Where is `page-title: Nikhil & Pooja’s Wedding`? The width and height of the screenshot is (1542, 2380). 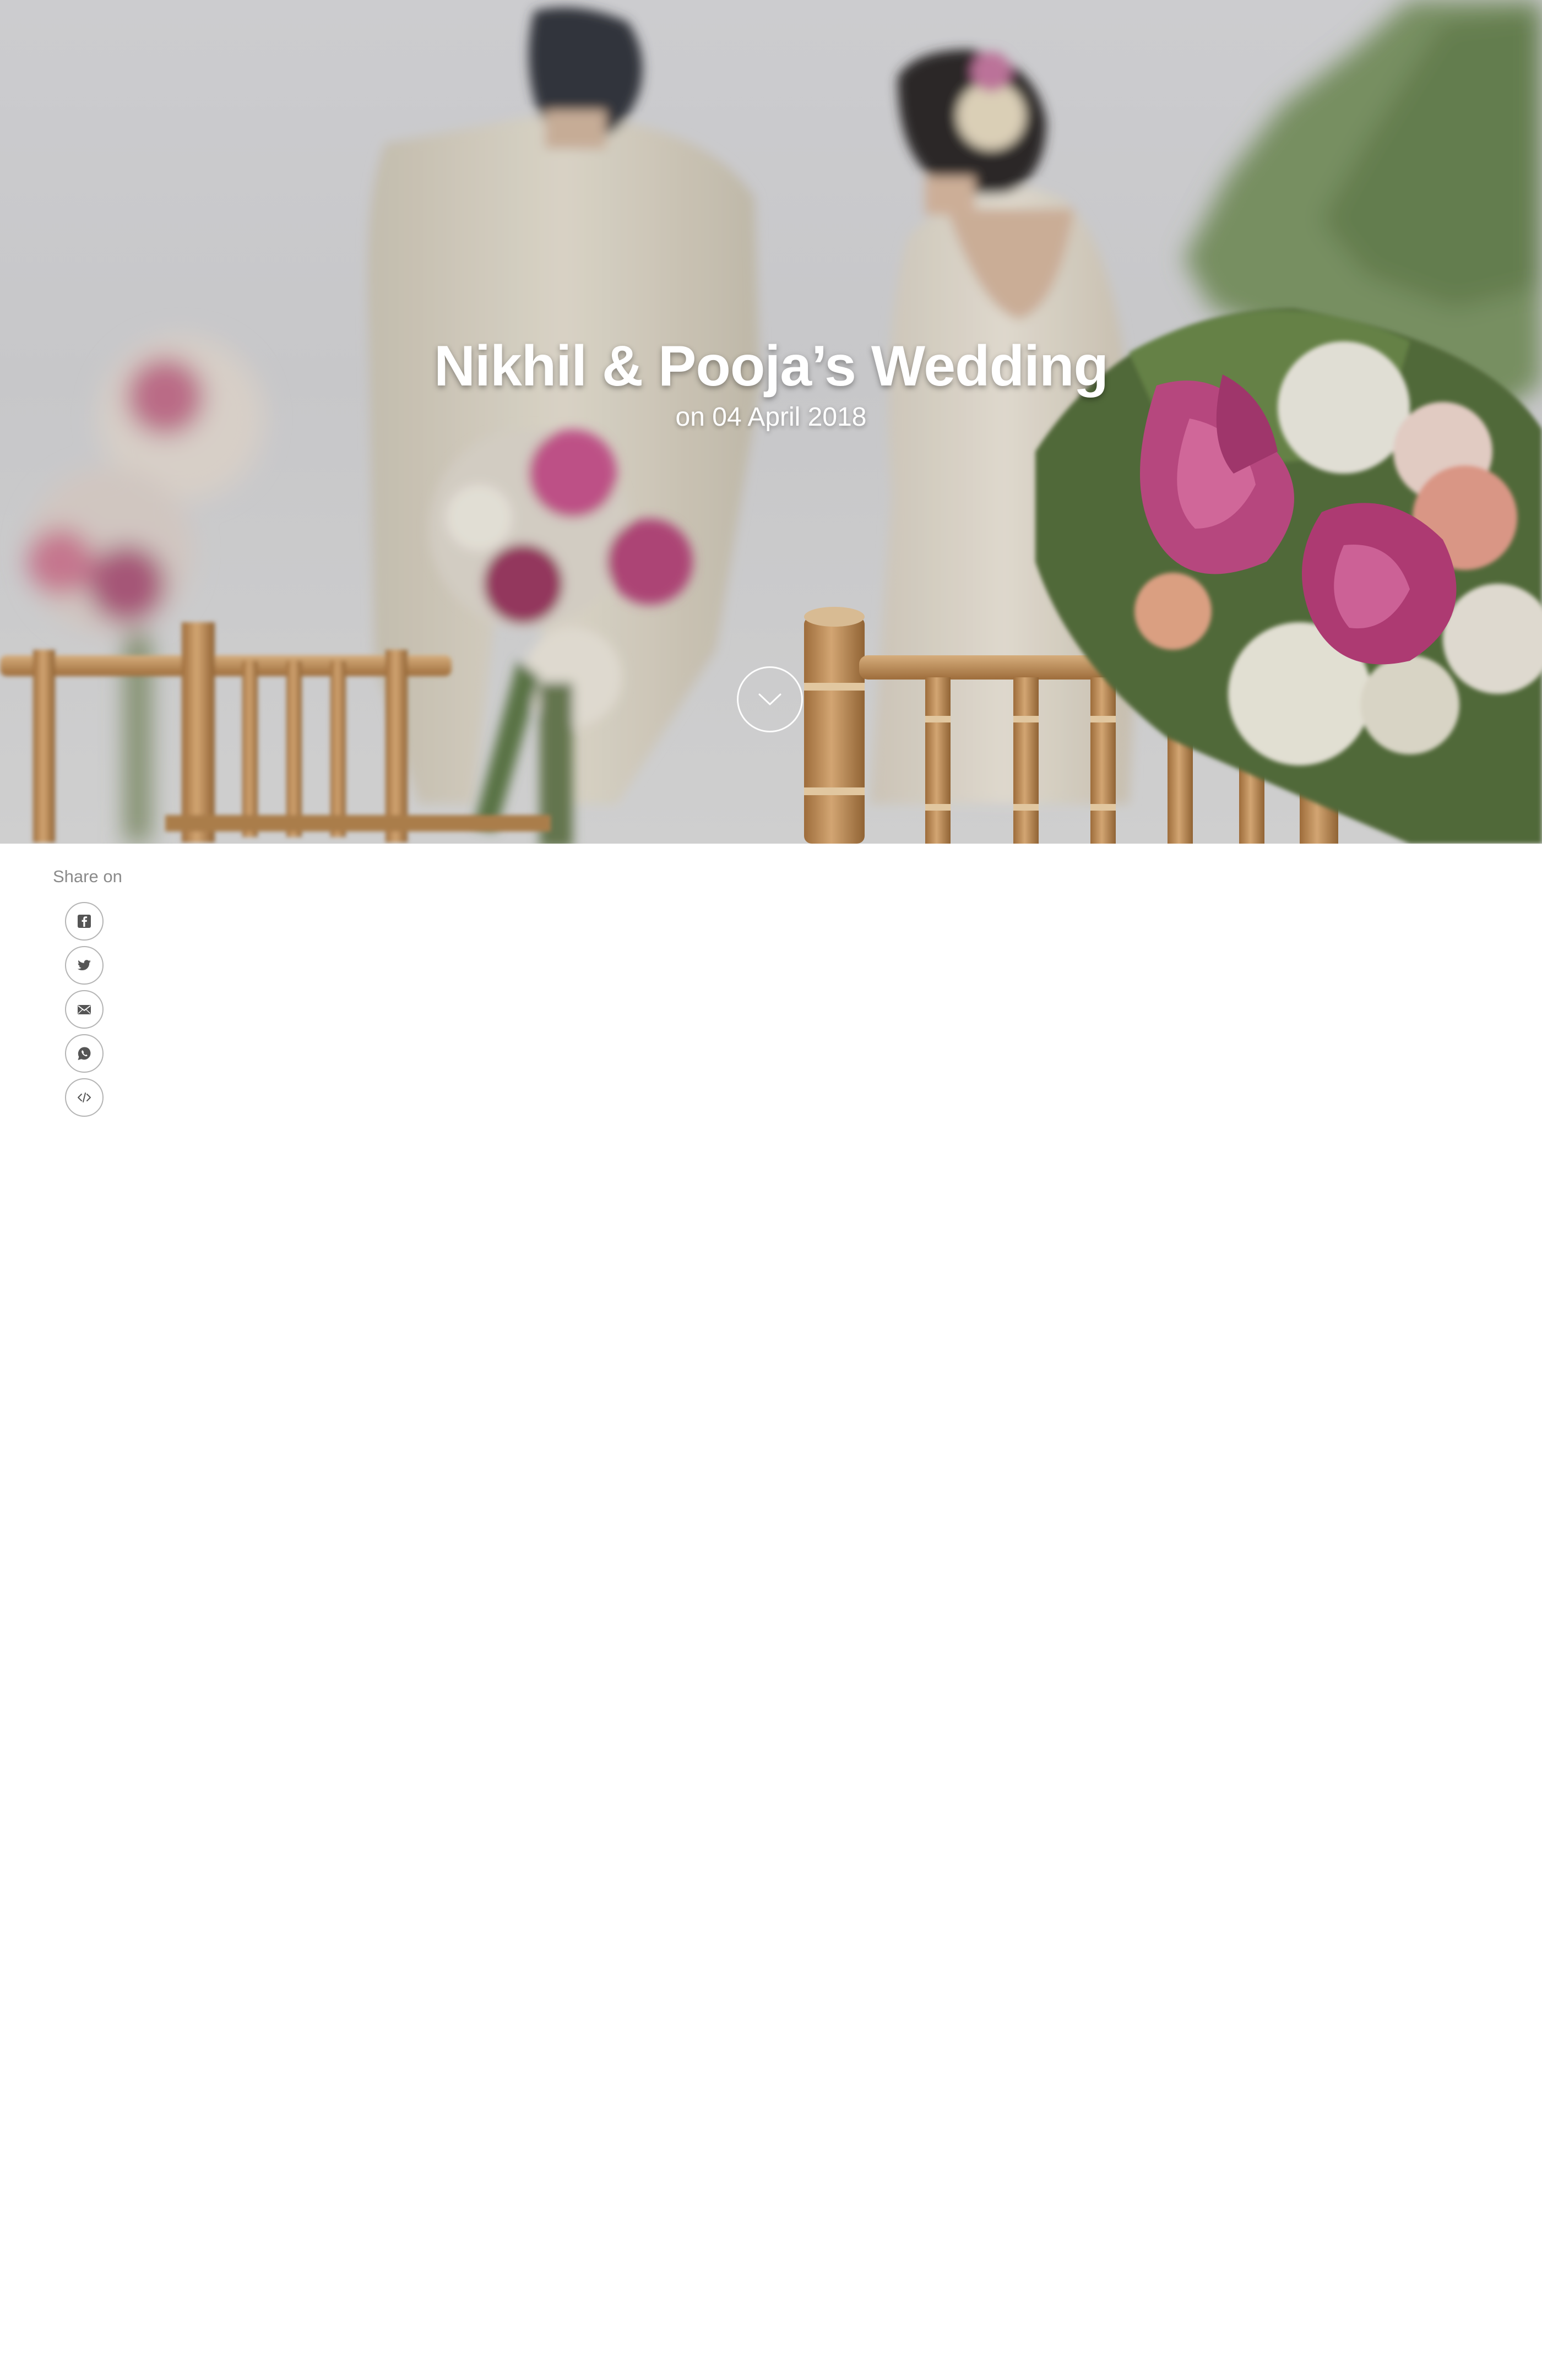
page-title: Nikhil & Pooja’s Wedding is located at coordinates (771, 366).